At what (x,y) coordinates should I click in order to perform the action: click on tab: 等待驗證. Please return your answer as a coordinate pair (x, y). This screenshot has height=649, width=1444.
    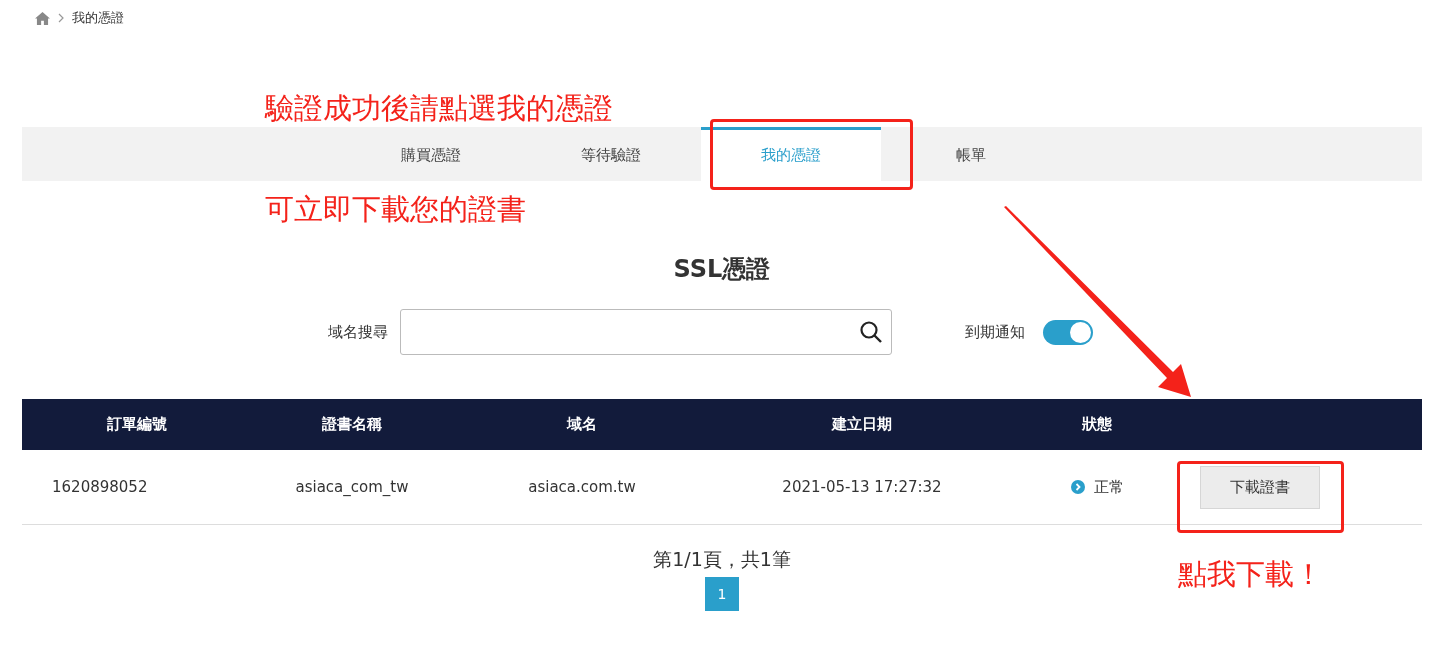
    Looking at the image, I should click on (611, 154).